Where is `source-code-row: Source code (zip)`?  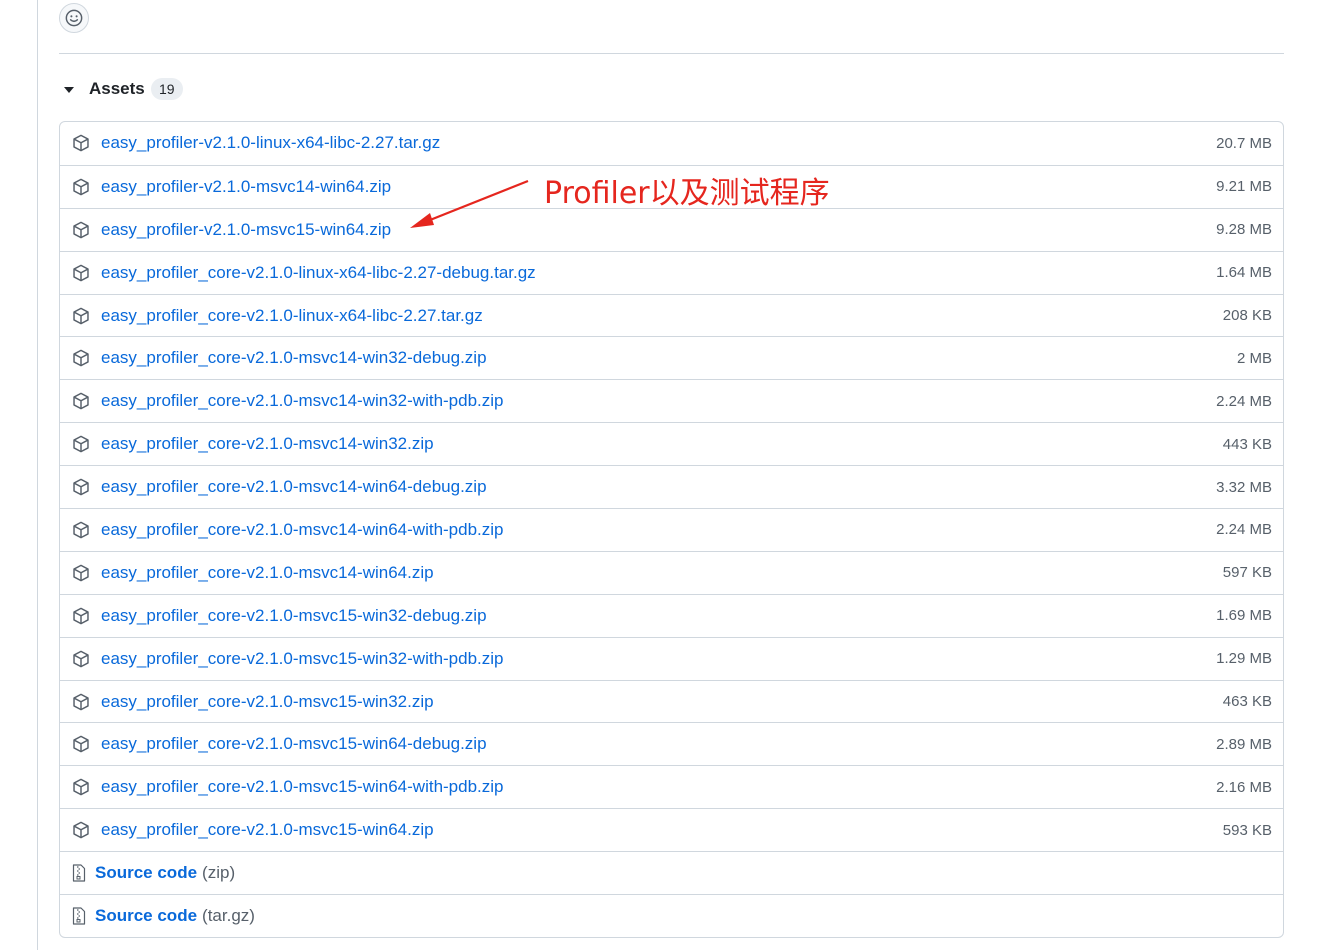 source-code-row: Source code (zip) is located at coordinates (671, 872).